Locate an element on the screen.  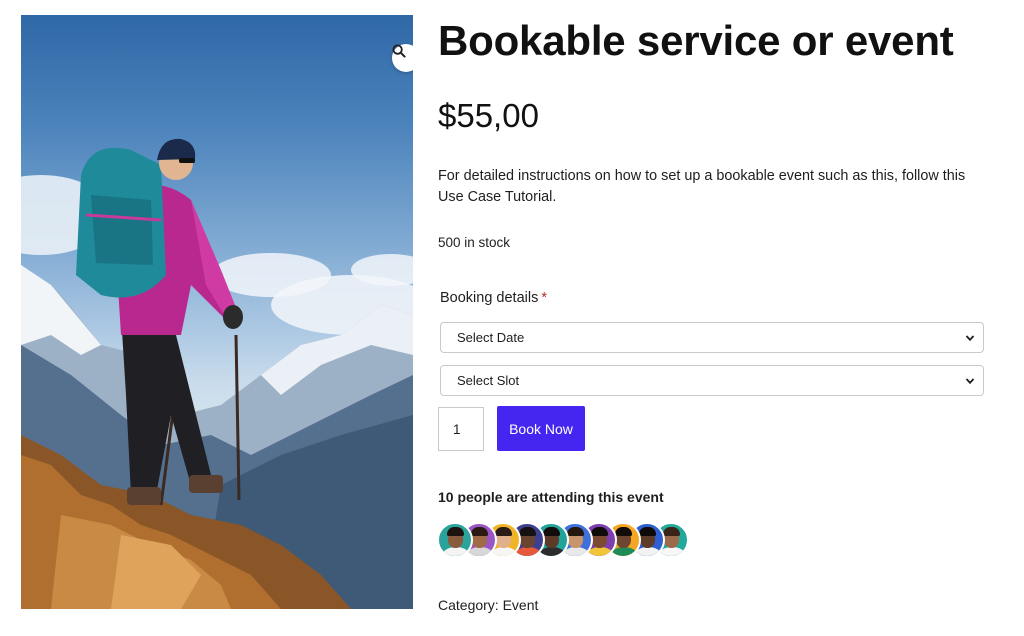
booking-details-label: Booking details * is located at coordinates (493, 298).